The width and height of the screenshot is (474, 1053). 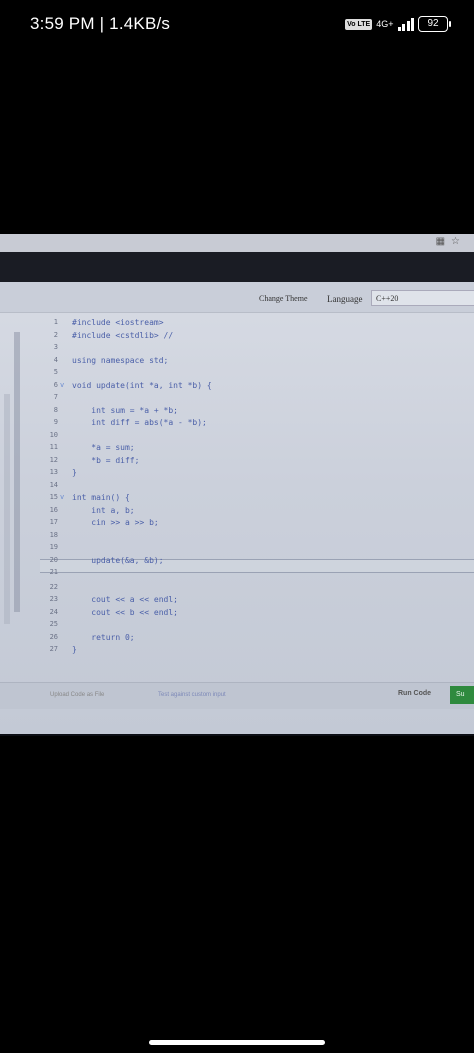 I want to click on line-number: 5, so click(x=55, y=372).